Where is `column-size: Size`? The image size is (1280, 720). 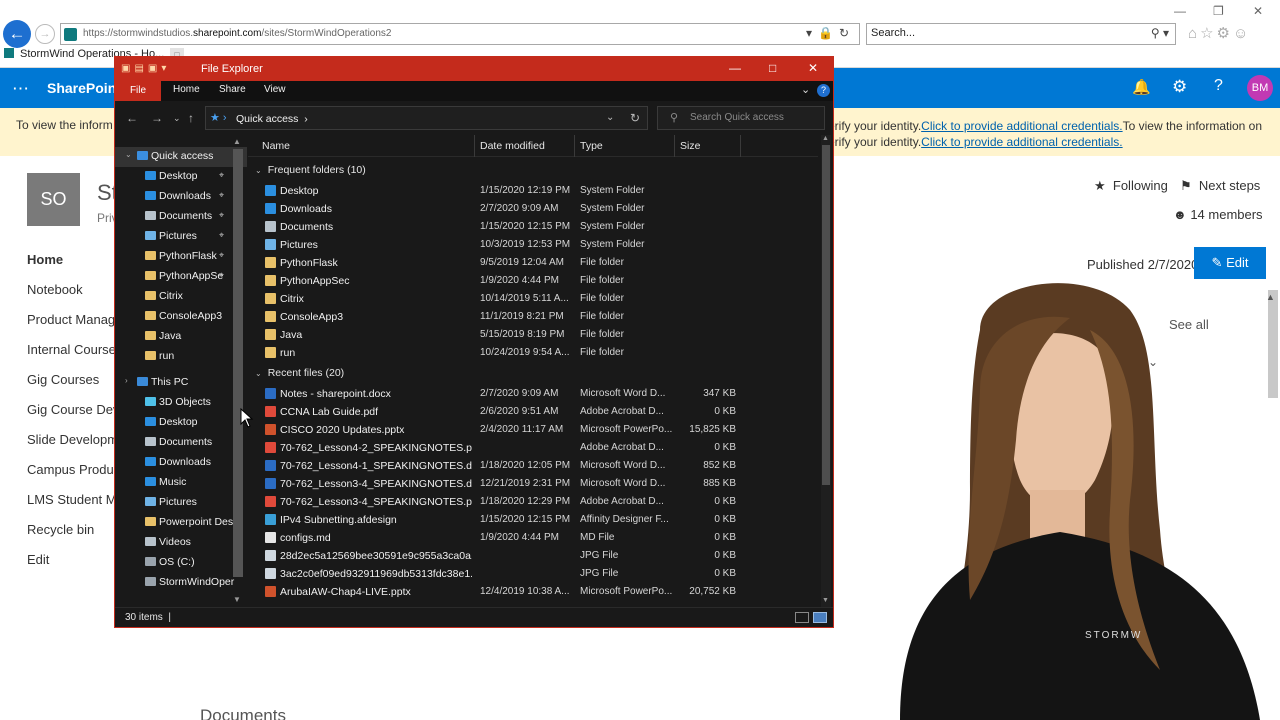
column-size: Size is located at coordinates (690, 146).